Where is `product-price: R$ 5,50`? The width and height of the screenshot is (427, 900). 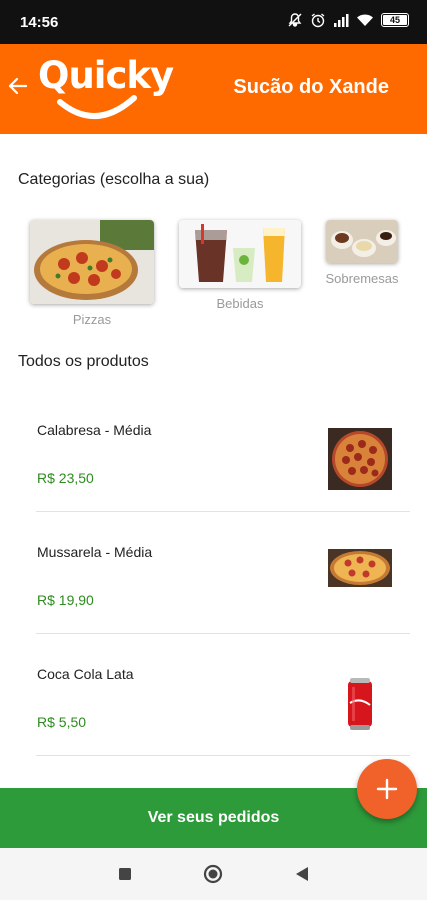 product-price: R$ 5,50 is located at coordinates (62, 722).